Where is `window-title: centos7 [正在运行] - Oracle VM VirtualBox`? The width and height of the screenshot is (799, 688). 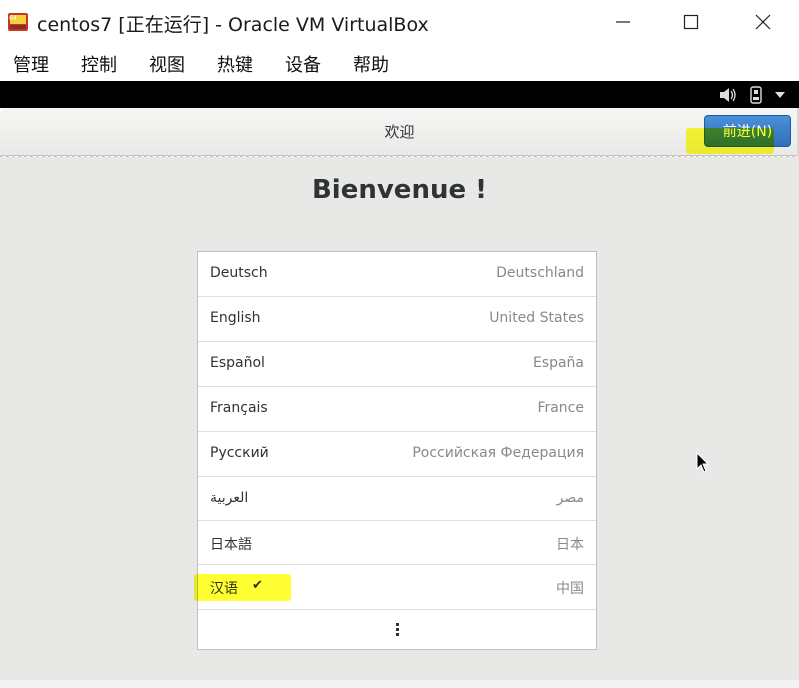
window-title: centos7 [正在运行] - Oracle VM VirtualBox is located at coordinates (233, 25).